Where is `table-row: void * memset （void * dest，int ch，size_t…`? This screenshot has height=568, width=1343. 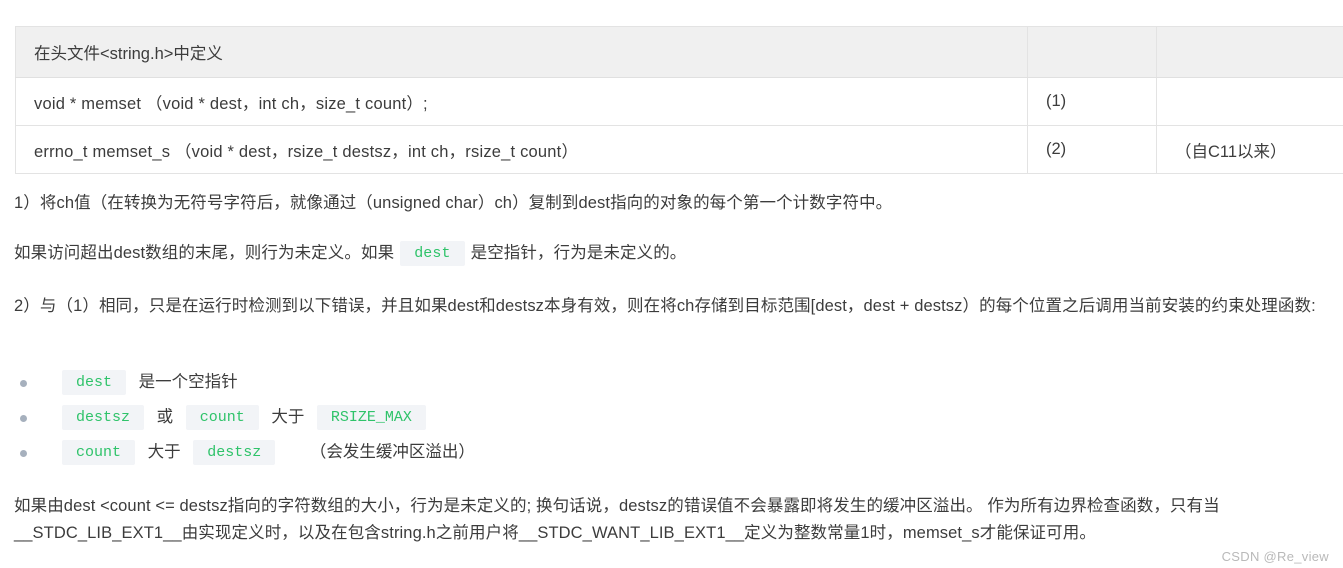 table-row: void * memset （void * dest，int ch，size_t… is located at coordinates (679, 101).